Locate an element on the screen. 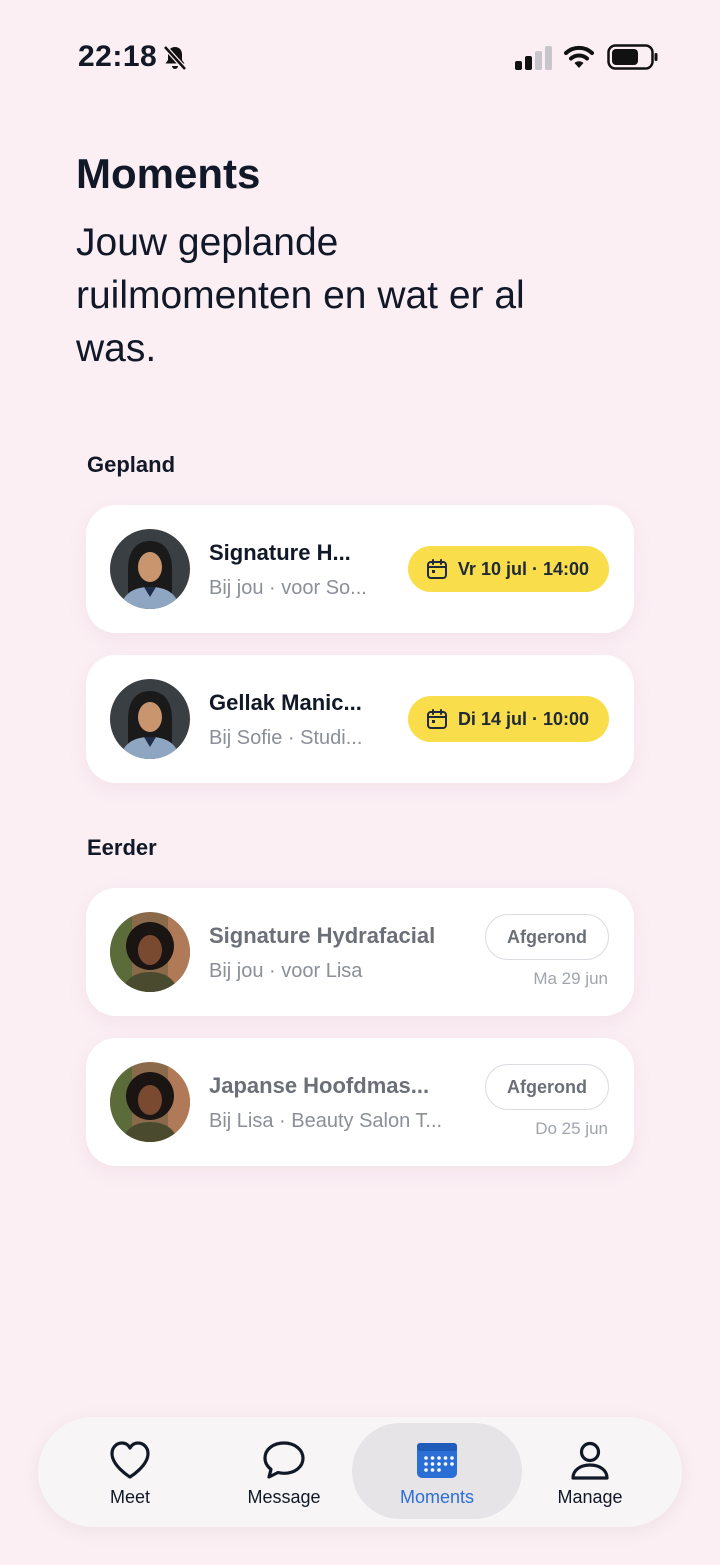 The height and width of the screenshot is (1565, 720). bell-muted-icon is located at coordinates (175, 58).